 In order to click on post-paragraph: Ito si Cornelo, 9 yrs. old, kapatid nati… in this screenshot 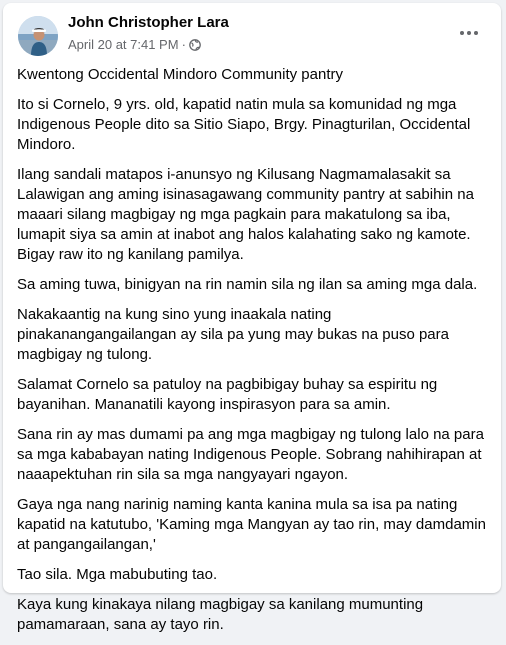, I will do `click(244, 124)`.